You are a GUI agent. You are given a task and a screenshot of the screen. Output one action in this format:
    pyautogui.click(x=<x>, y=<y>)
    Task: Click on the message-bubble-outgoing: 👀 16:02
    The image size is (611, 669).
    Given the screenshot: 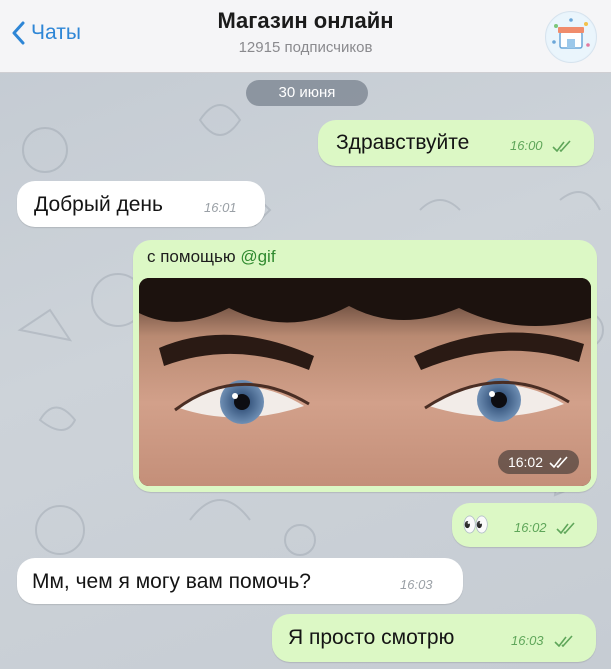 What is the action you would take?
    pyautogui.click(x=524, y=525)
    